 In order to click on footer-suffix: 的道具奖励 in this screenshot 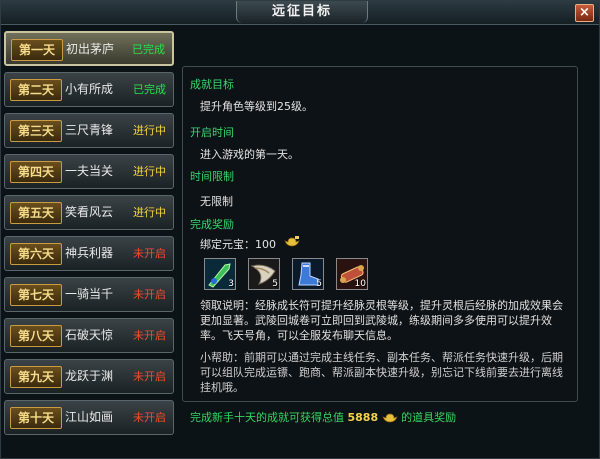, I will do `click(429, 417)`.